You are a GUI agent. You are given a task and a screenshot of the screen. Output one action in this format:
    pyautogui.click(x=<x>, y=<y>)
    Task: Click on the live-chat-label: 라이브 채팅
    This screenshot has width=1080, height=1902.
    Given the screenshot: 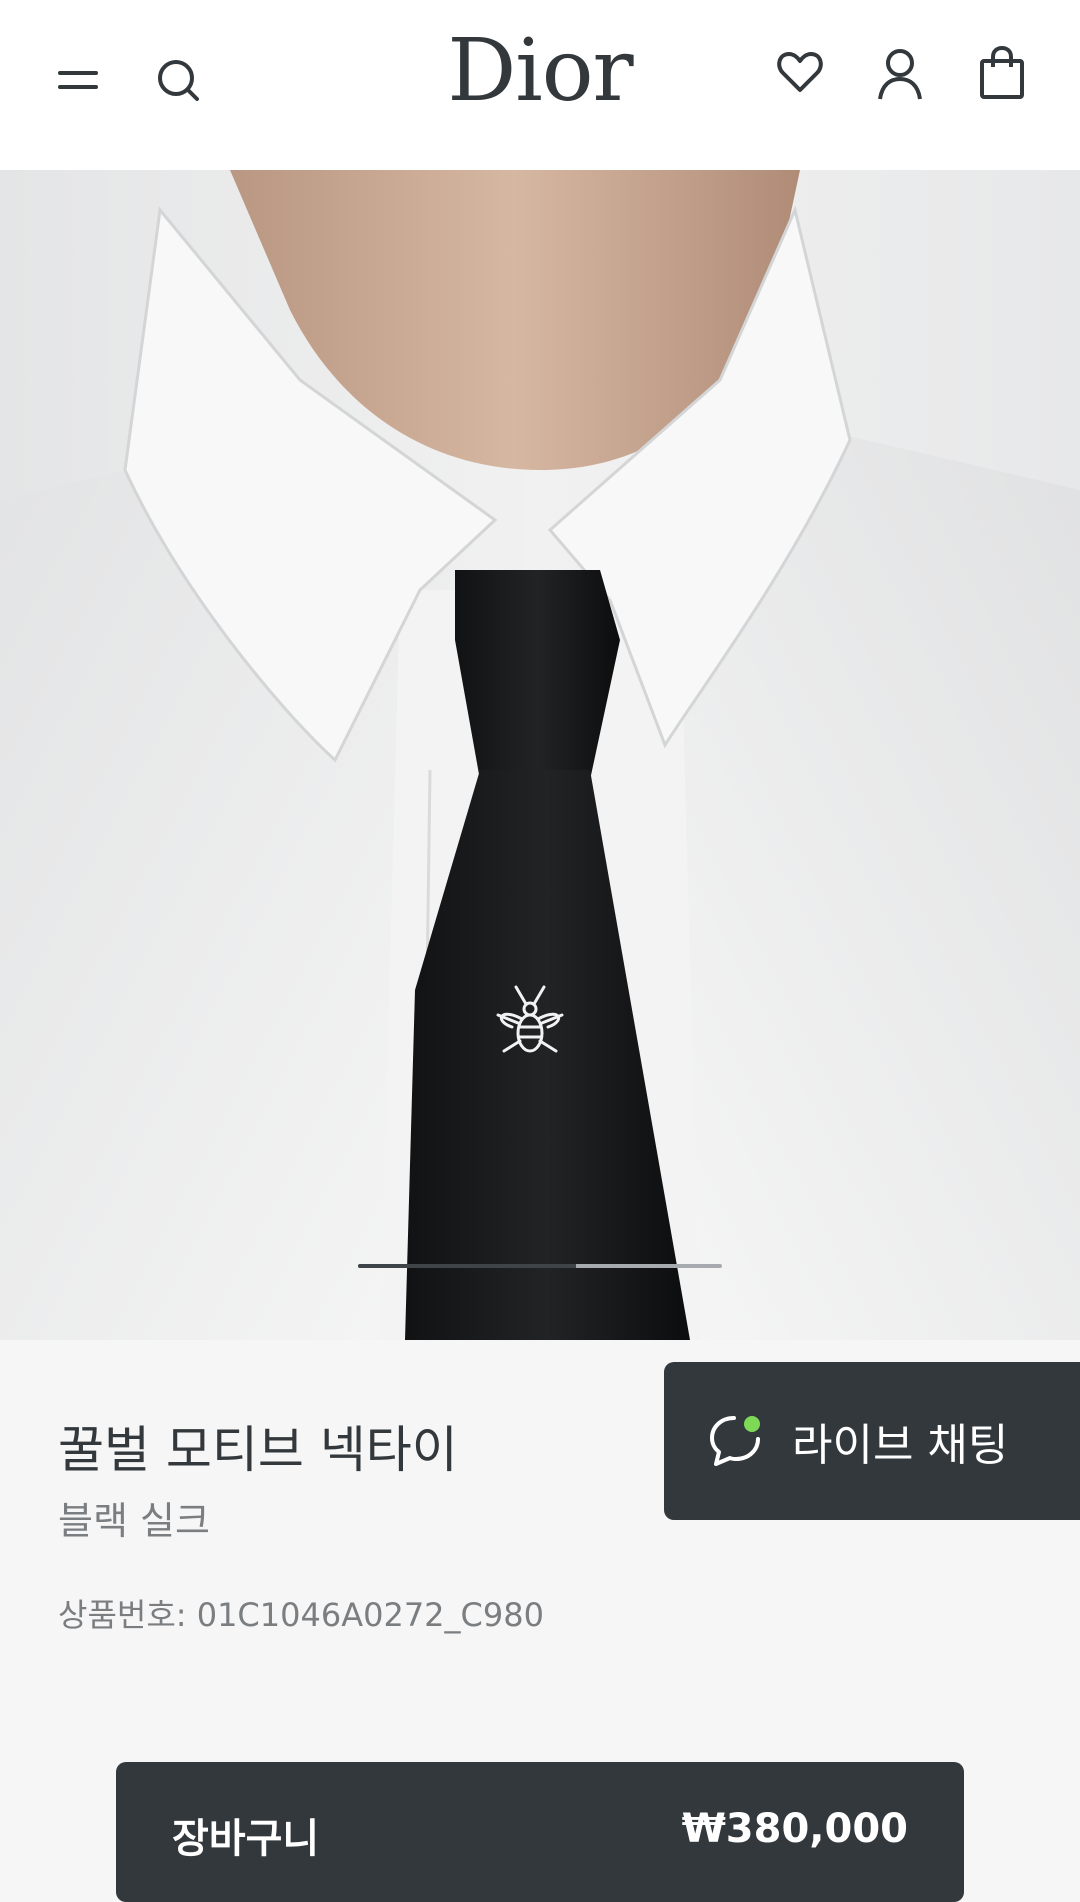 What is the action you would take?
    pyautogui.click(x=900, y=1445)
    